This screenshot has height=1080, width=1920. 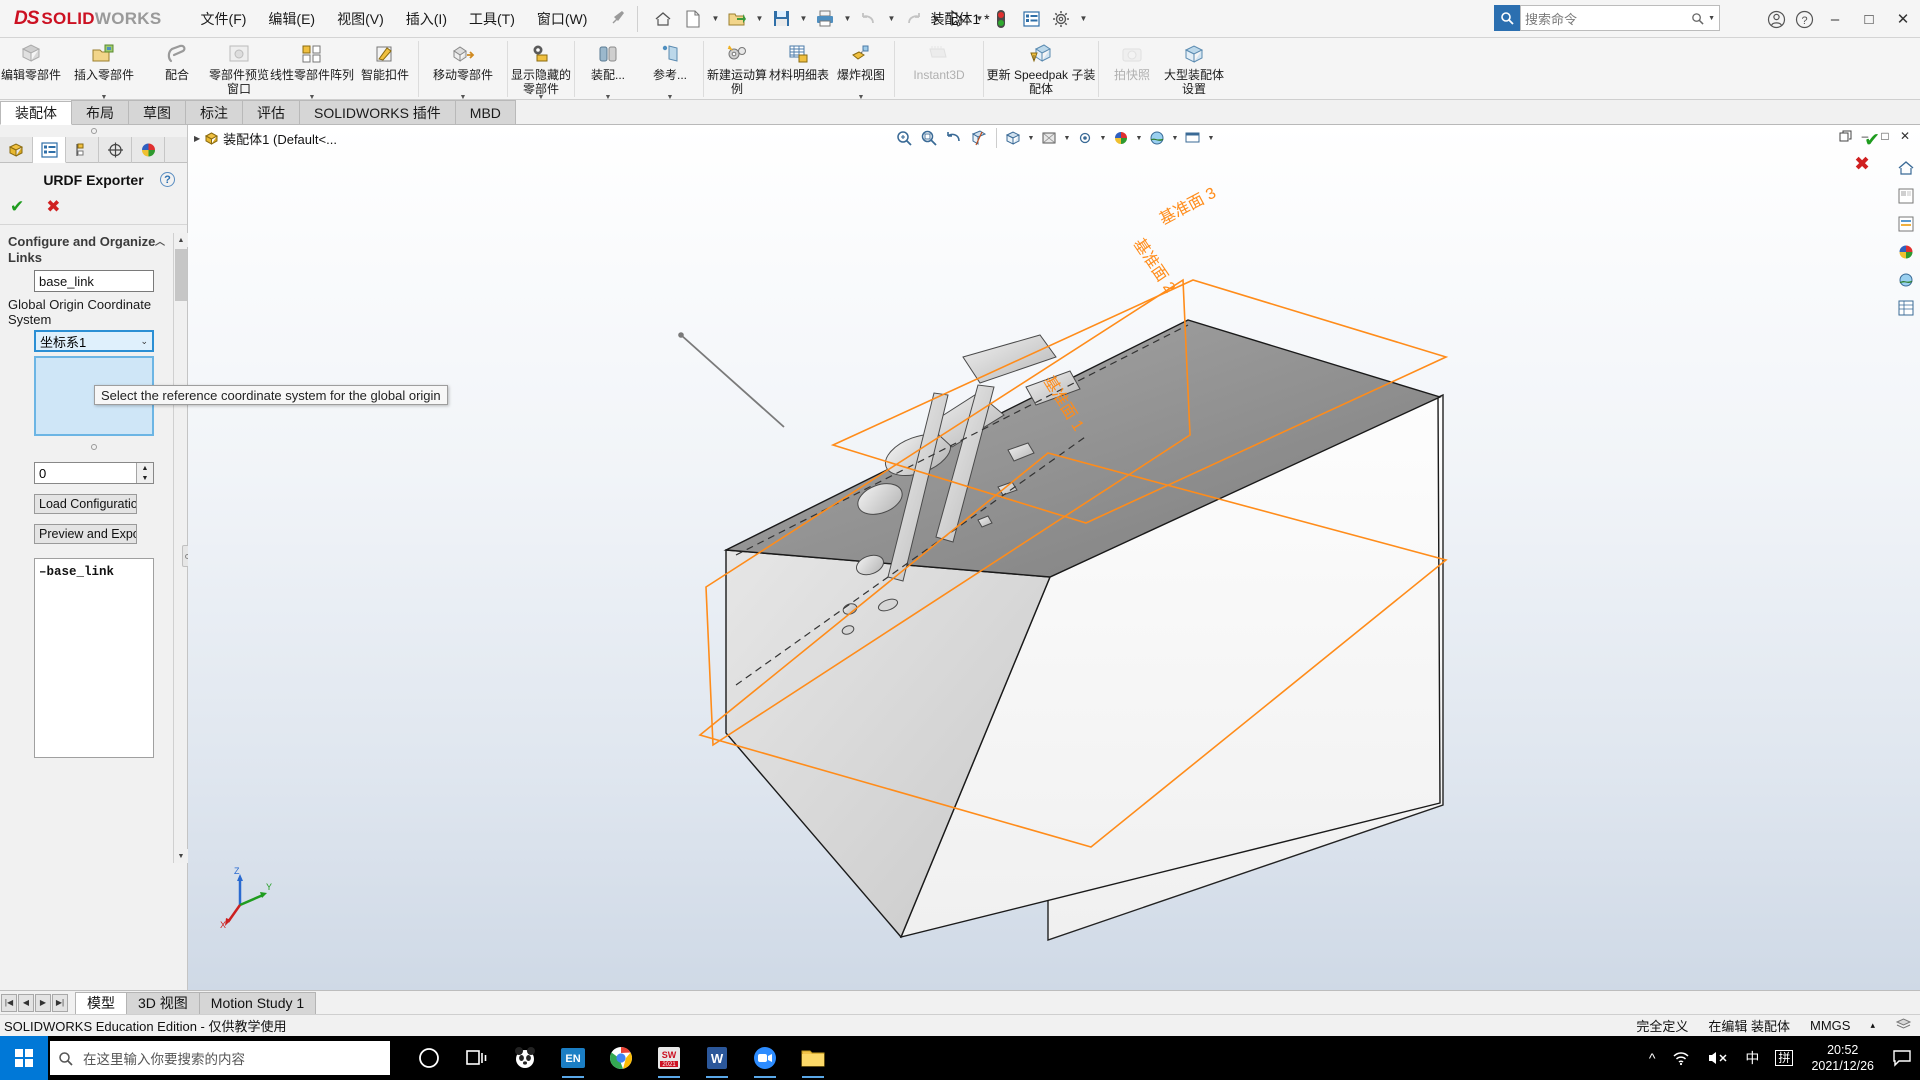 I want to click on new-doc-dropdown: ▼, so click(x=715, y=19).